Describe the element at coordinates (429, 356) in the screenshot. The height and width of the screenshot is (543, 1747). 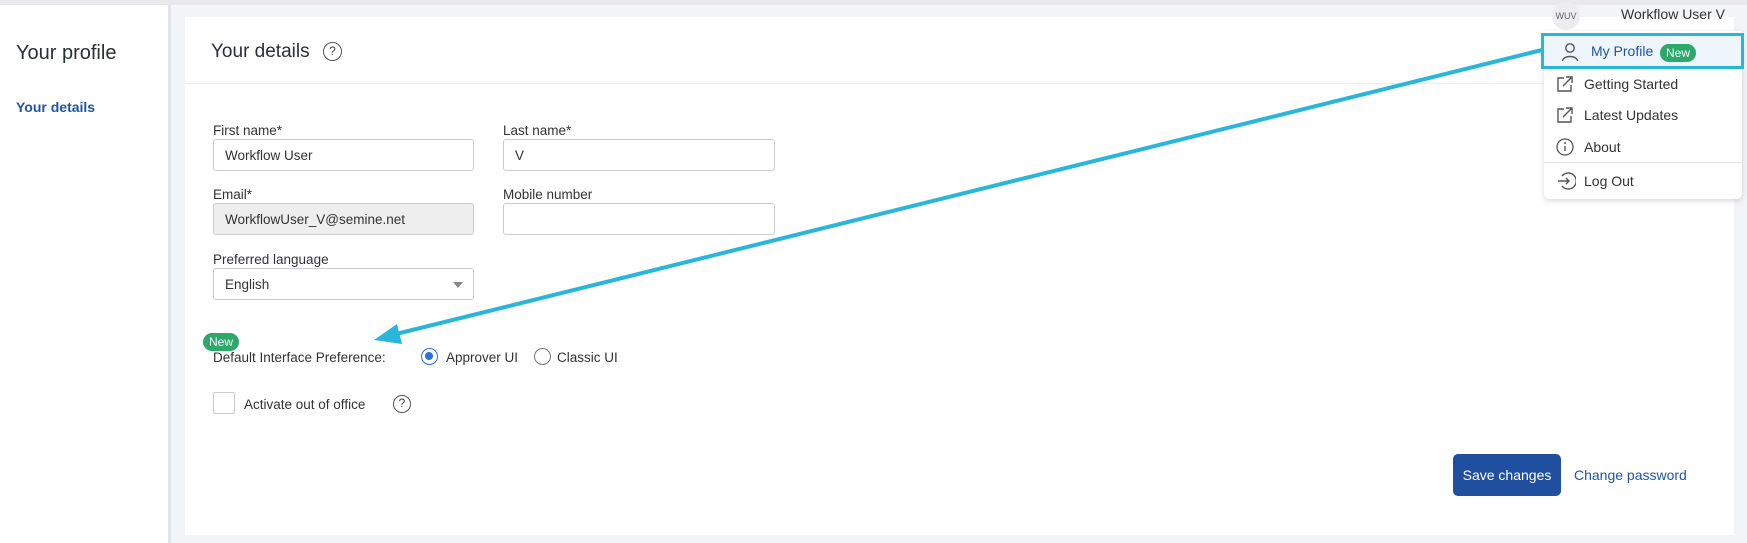
I see `approver-ui-radio` at that location.